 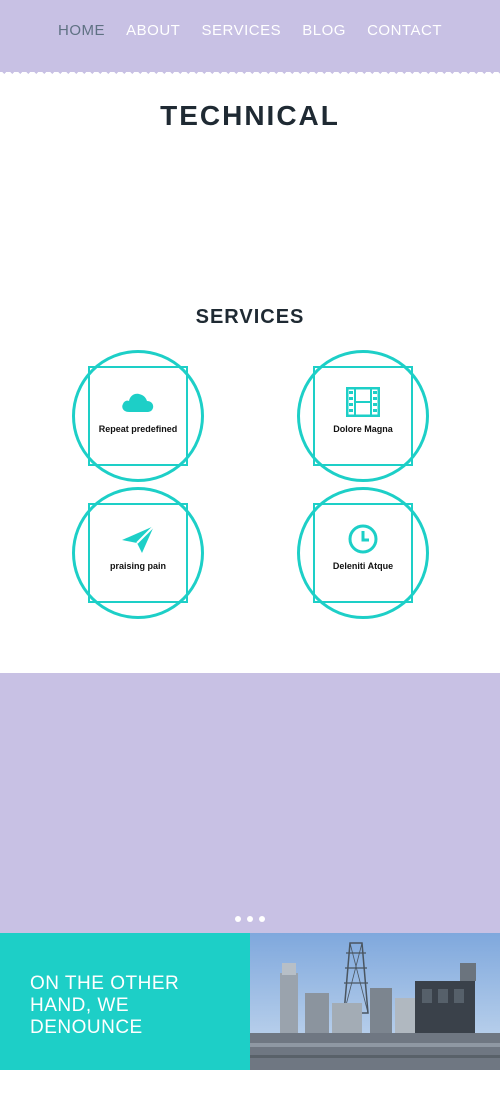 I want to click on nav-about-link: ABOUT, so click(x=153, y=30).